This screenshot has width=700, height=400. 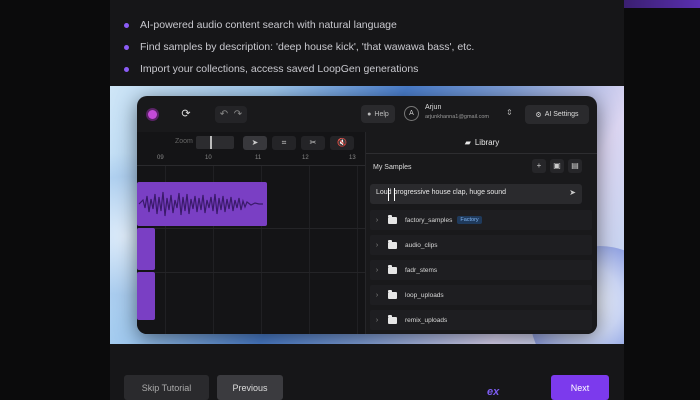 What do you see at coordinates (481, 295) in the screenshot?
I see `folder-item: › loop_uploads` at bounding box center [481, 295].